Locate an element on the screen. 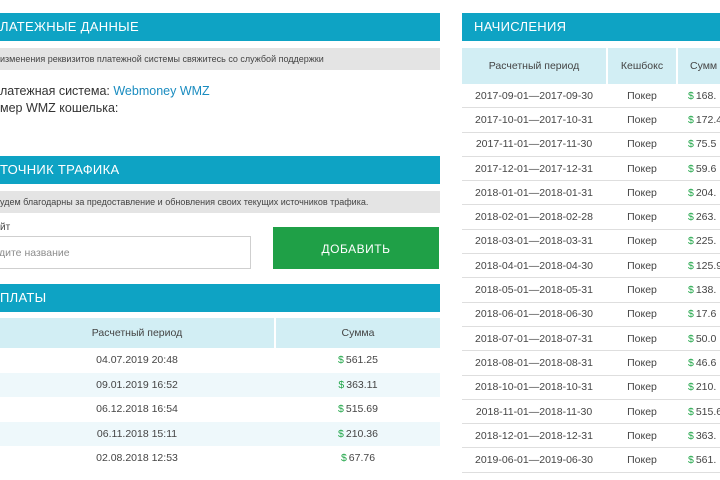 The height and width of the screenshot is (480, 720). accrual-amount-cell: $46.6 is located at coordinates (704, 362).